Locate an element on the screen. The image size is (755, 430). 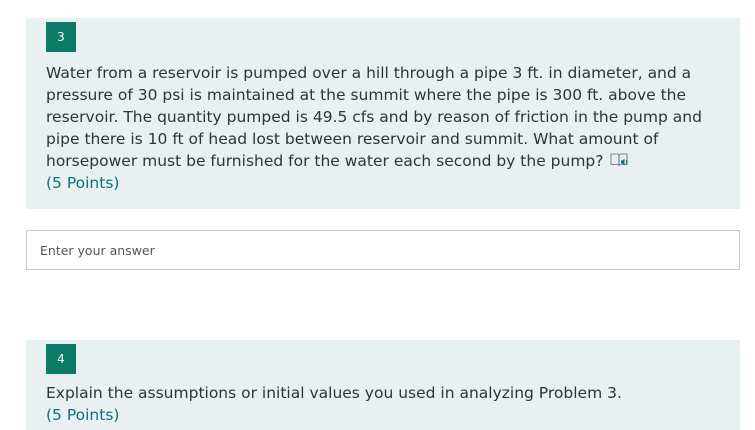
question-4-points: (5 Points) is located at coordinates (83, 415).